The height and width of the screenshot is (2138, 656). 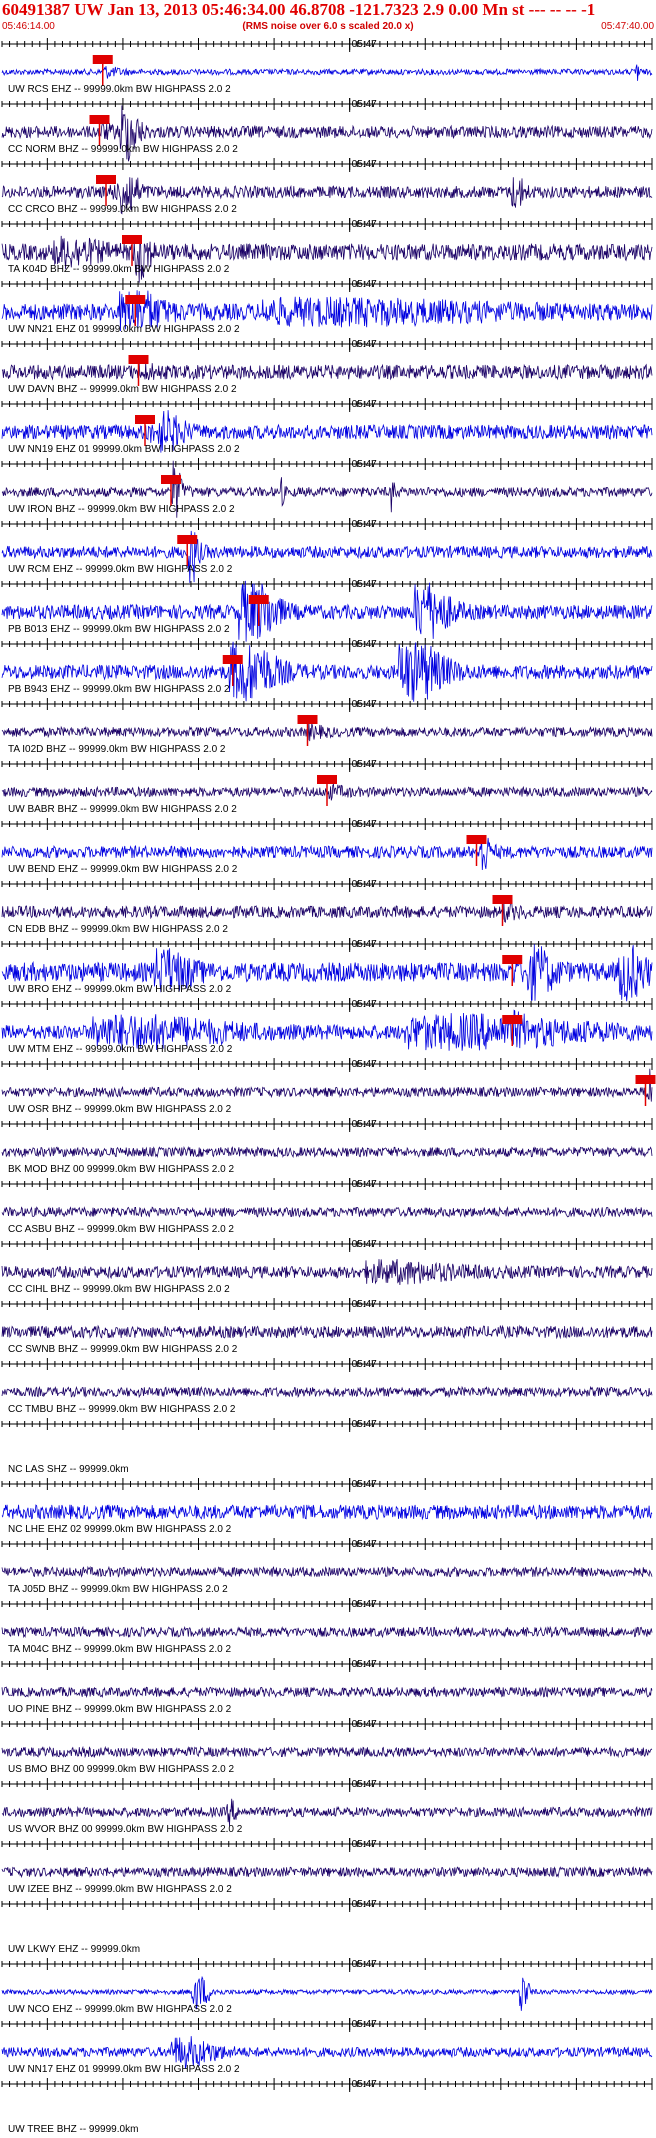 What do you see at coordinates (73, 2129) in the screenshot?
I see `station-label: UW TREE BHZ -- 99999.0km` at bounding box center [73, 2129].